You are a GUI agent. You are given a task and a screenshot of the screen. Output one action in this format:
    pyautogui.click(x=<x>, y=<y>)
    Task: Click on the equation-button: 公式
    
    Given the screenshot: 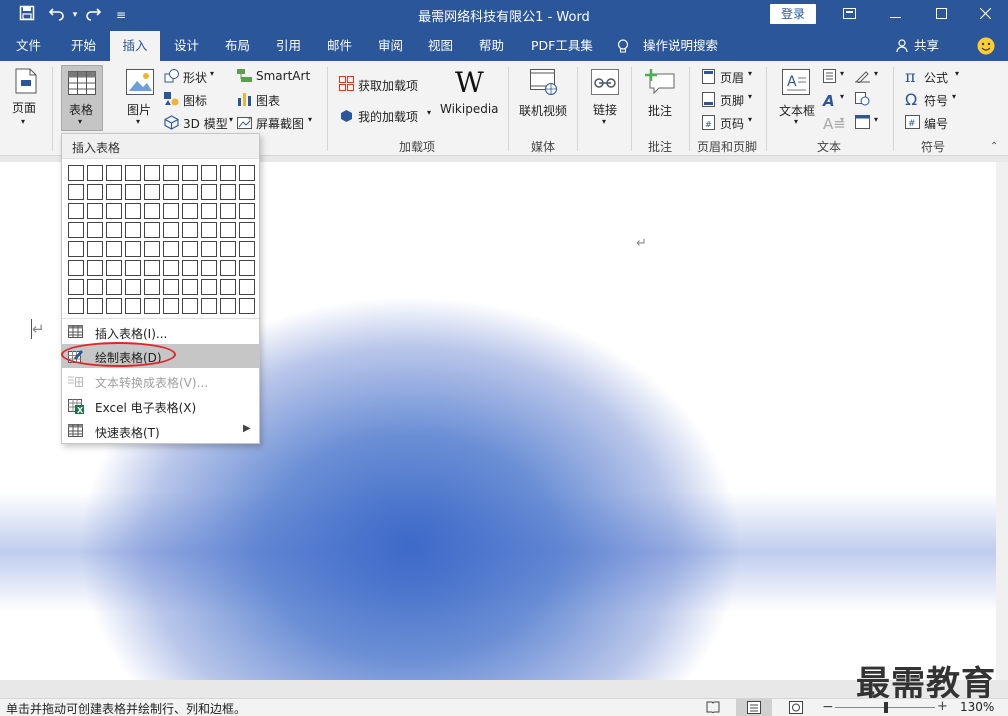 What is the action you would take?
    pyautogui.click(x=936, y=77)
    